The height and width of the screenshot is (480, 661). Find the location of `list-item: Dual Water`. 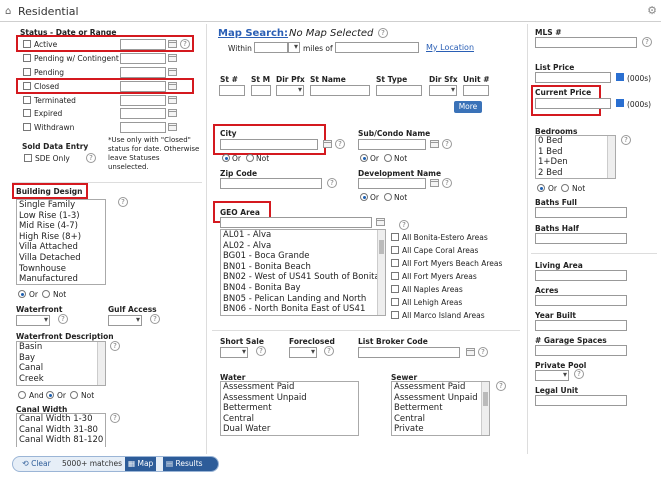

list-item: Dual Water is located at coordinates (289, 429).